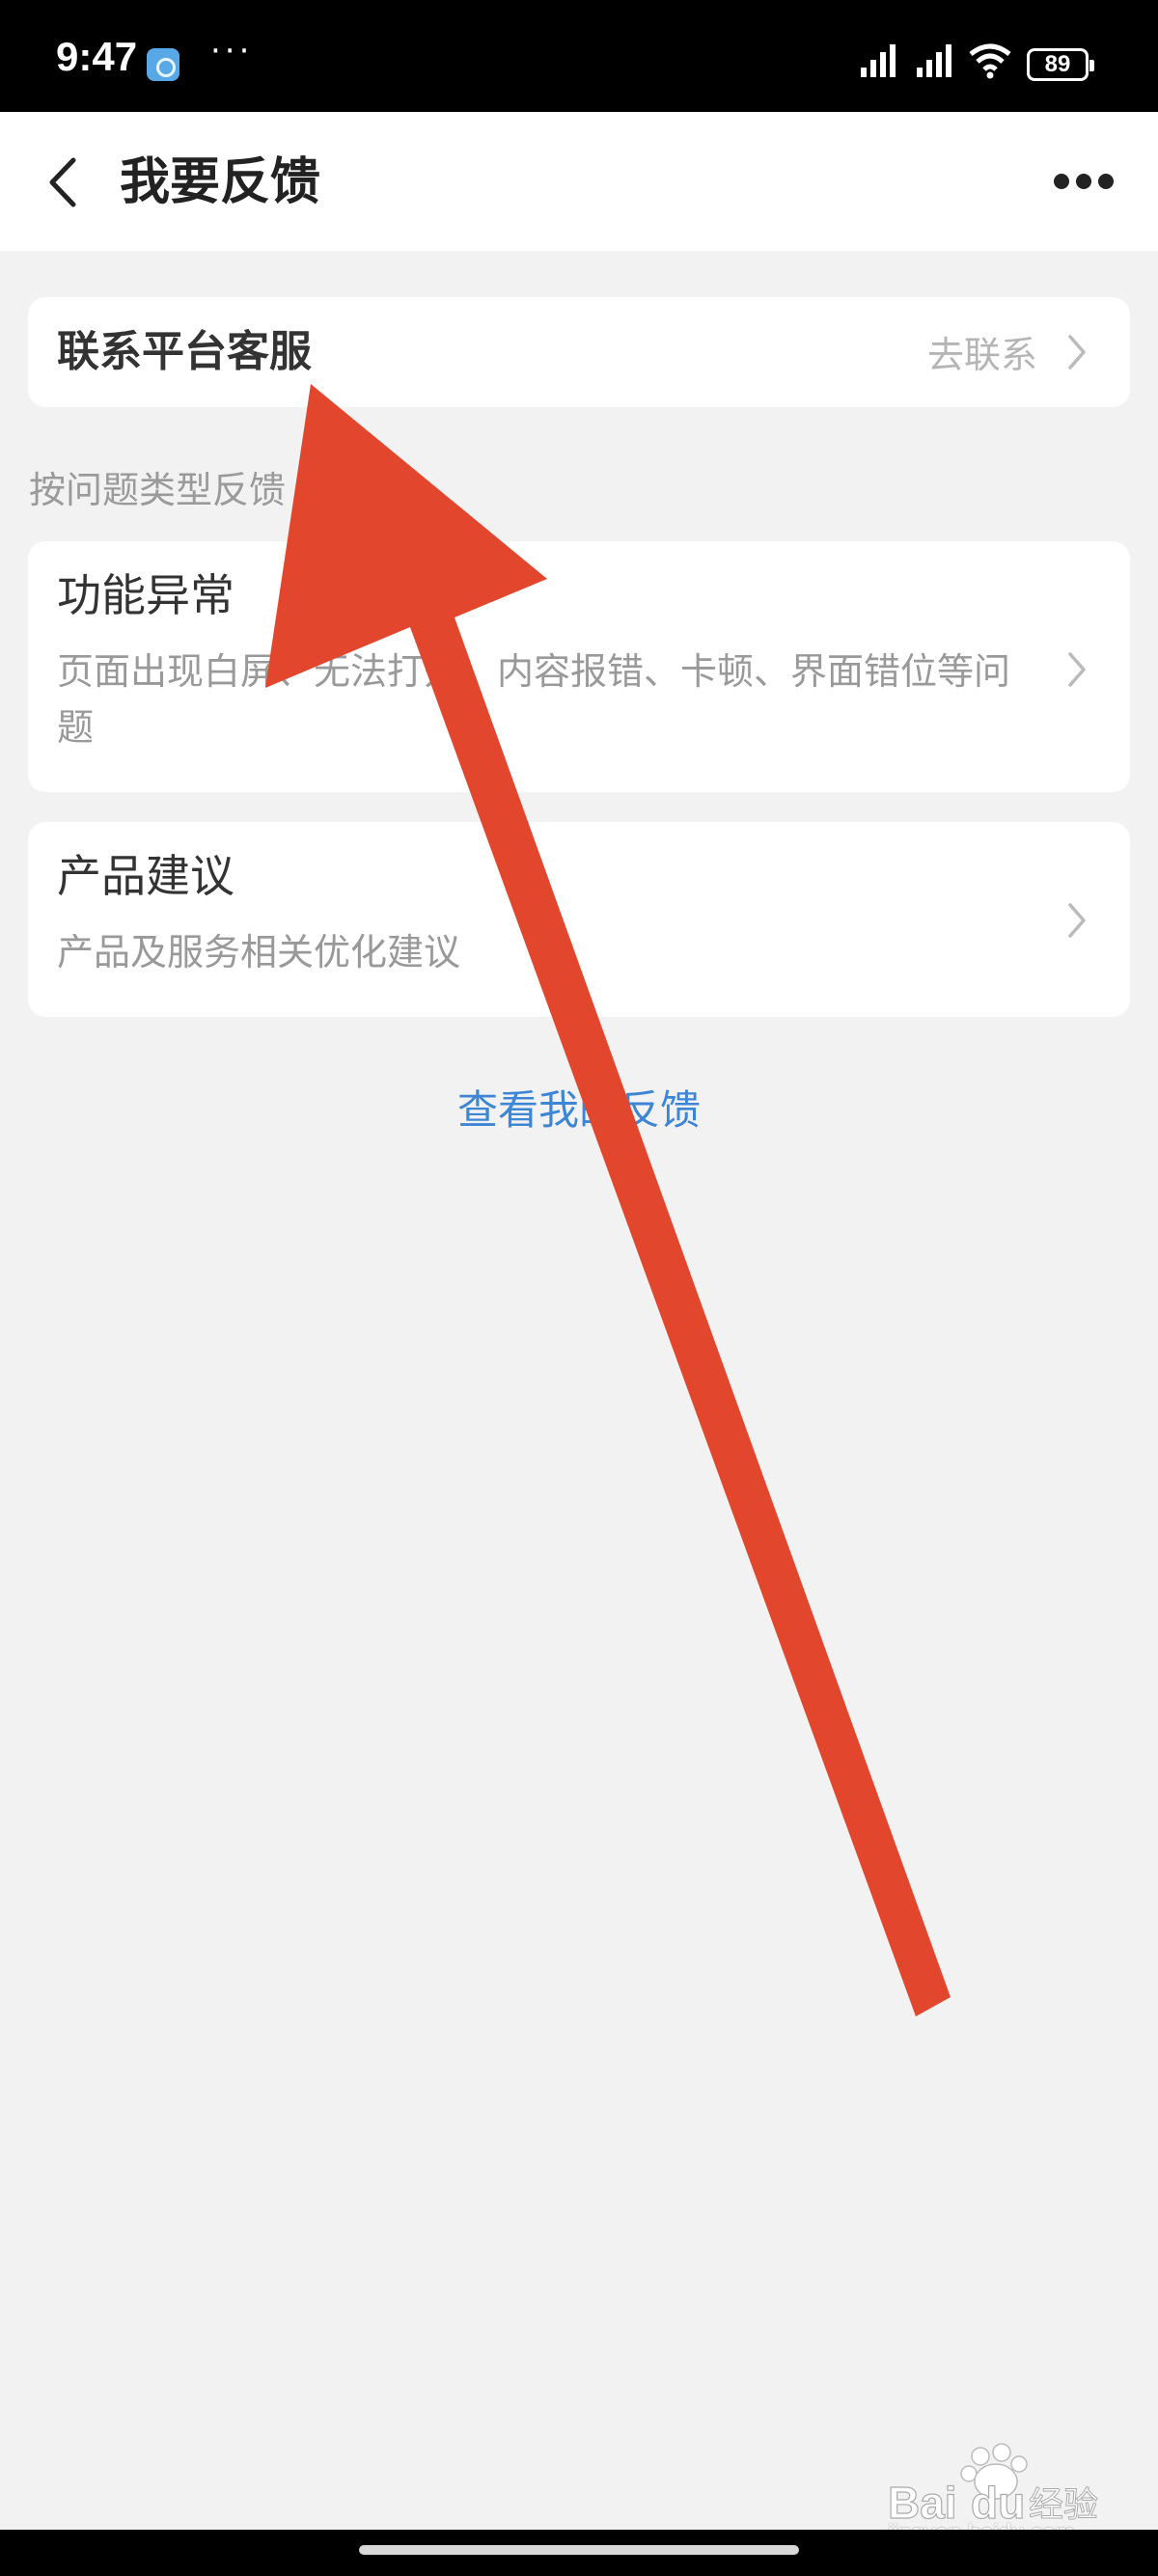 This screenshot has height=2576, width=1158. Describe the element at coordinates (158, 490) in the screenshot. I see `section-label: 按问题类型反馈` at that location.